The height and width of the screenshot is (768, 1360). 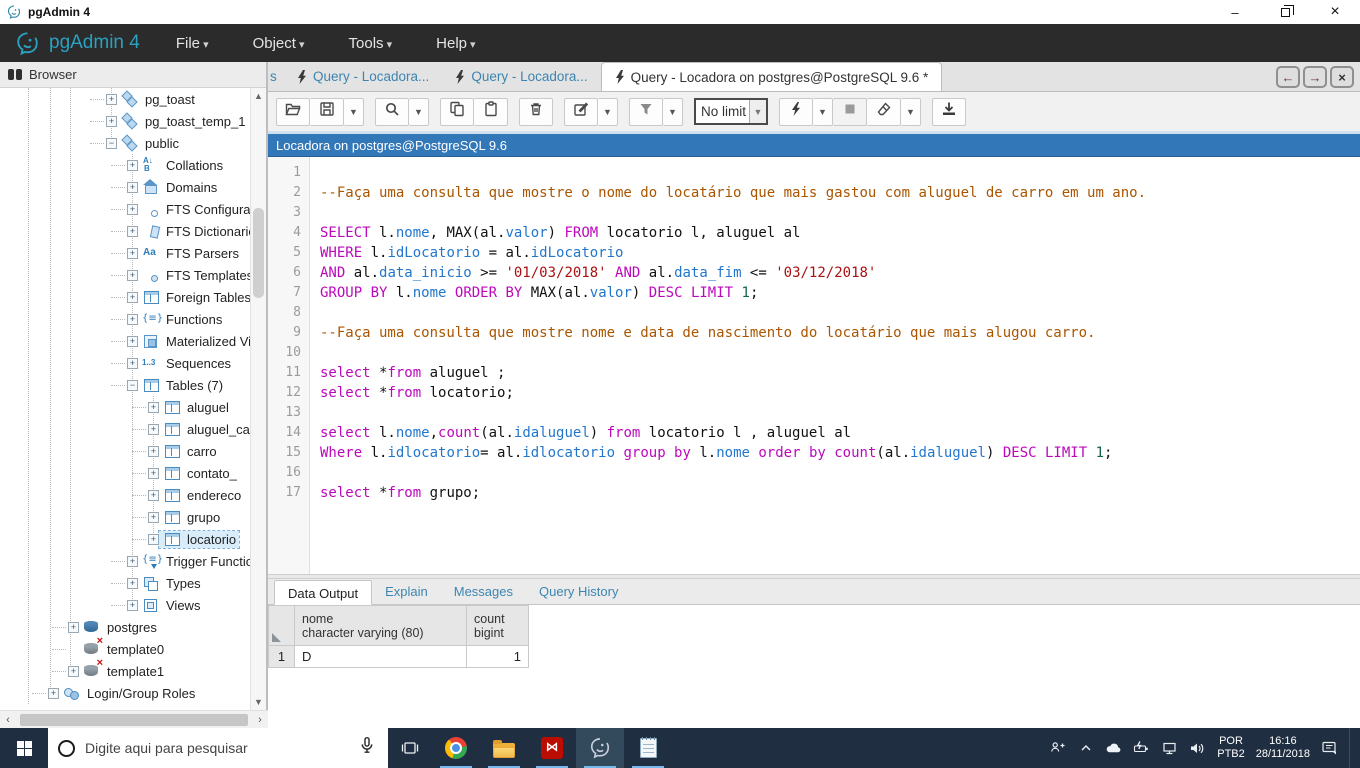 What do you see at coordinates (260, 720) in the screenshot?
I see `scroll-right-icon: ›` at bounding box center [260, 720].